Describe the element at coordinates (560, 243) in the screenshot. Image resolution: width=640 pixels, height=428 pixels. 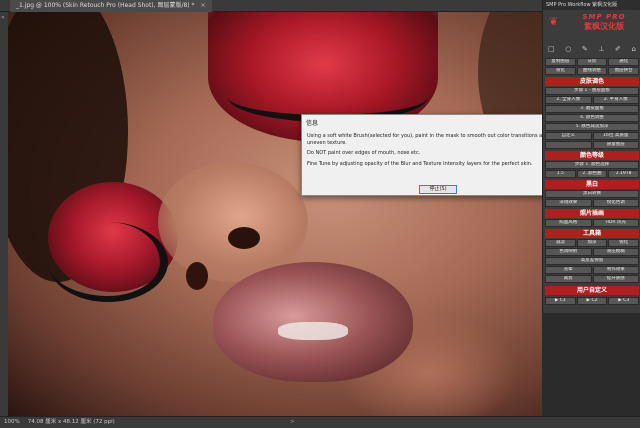
I see `dodge-button: 减淡` at that location.